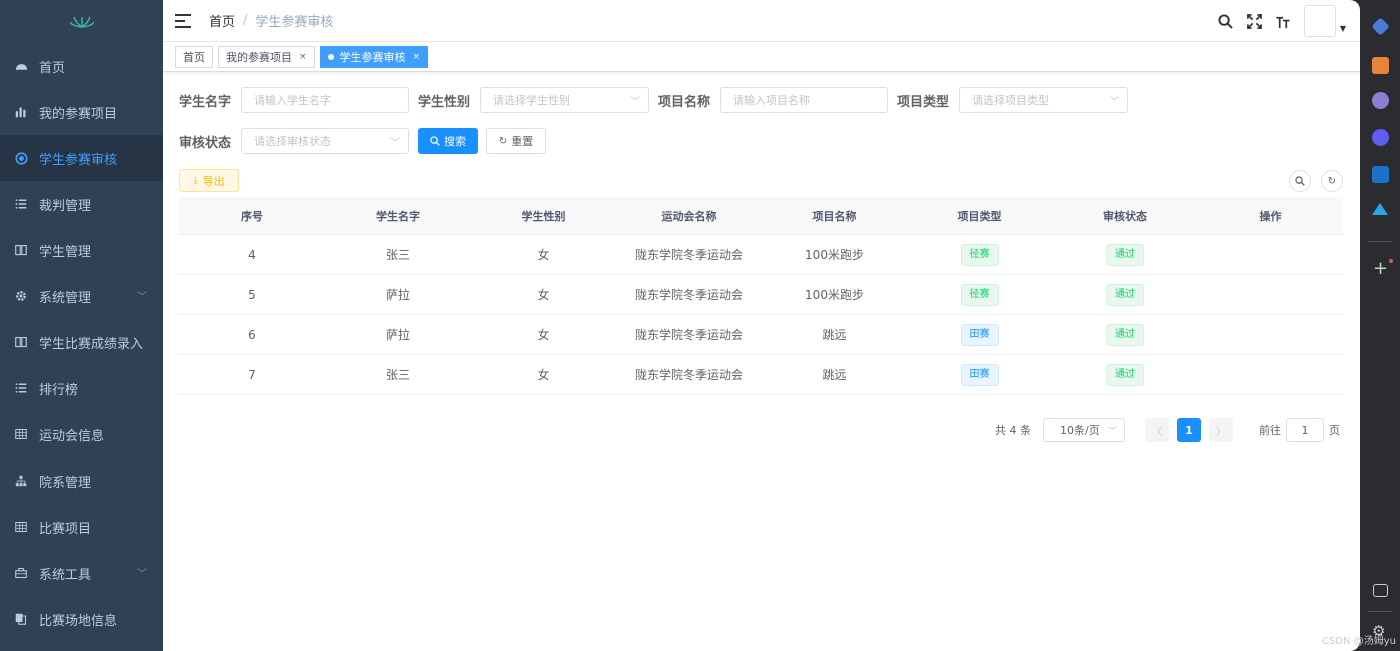 The image size is (1400, 651). What do you see at coordinates (72, 436) in the screenshot?
I see `sidebar-item-label: 运动会信息` at bounding box center [72, 436].